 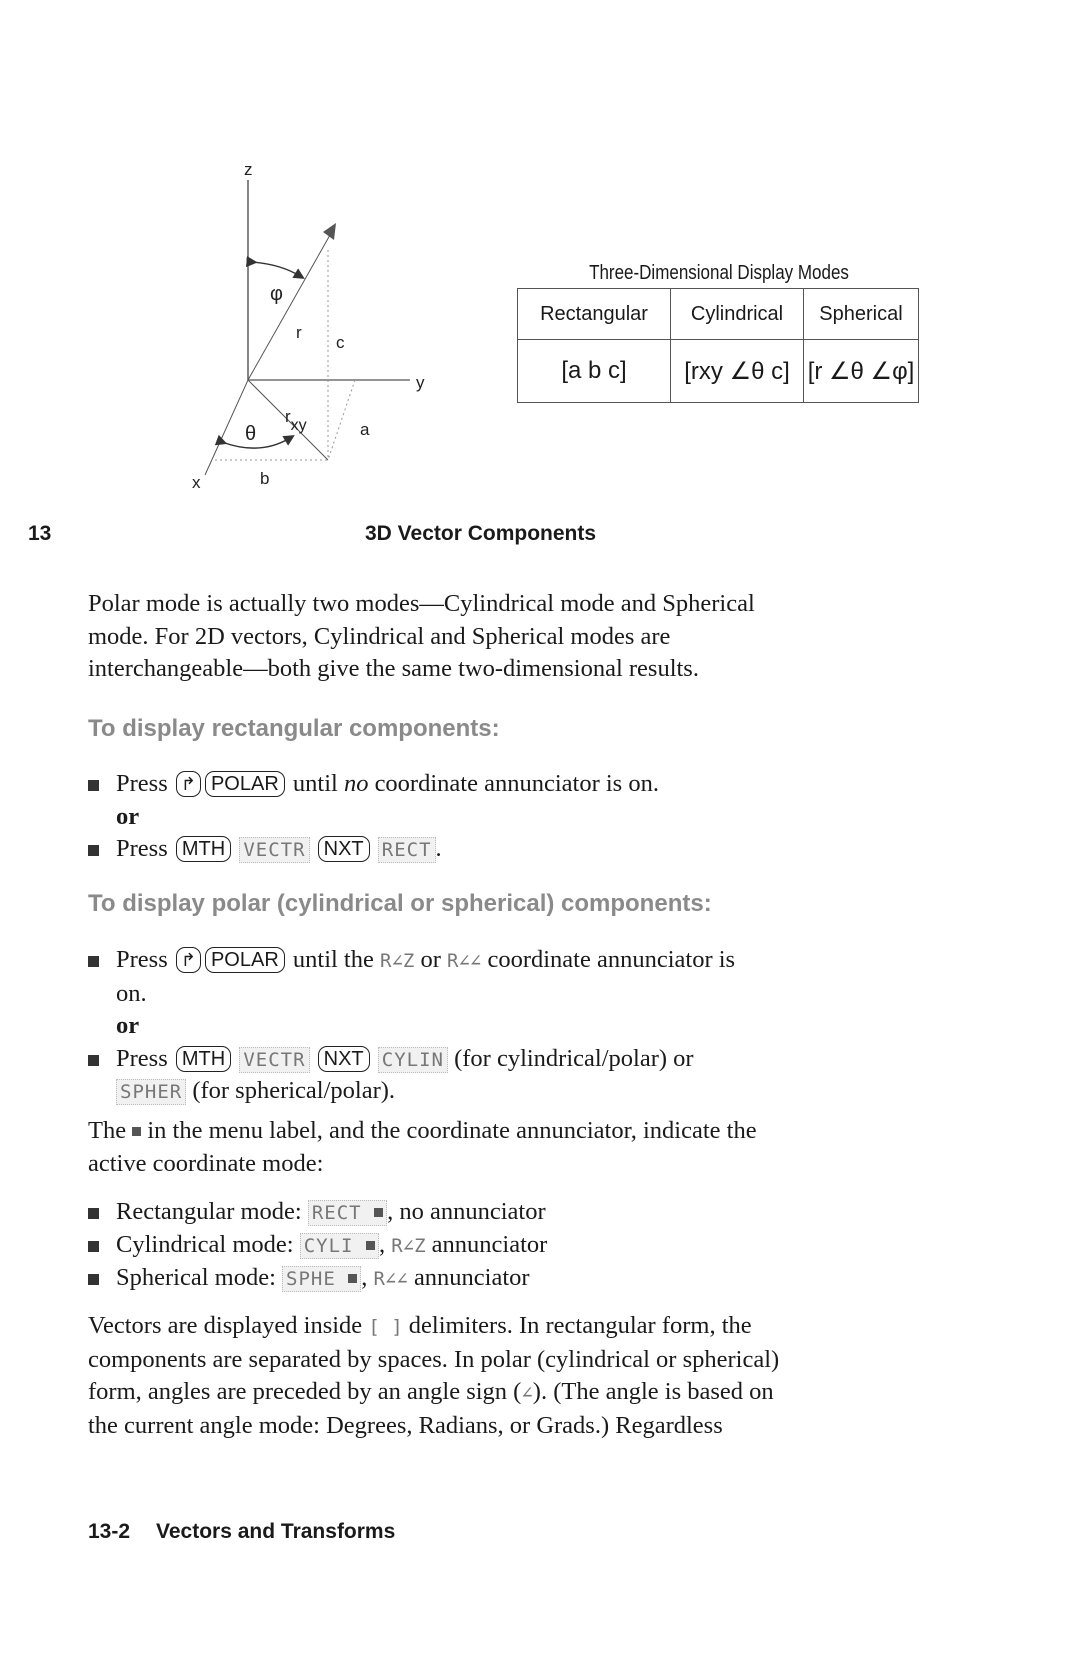 What do you see at coordinates (518, 849) in the screenshot?
I see `rect-step-2: Press MTH VECTR NXT RECT.` at bounding box center [518, 849].